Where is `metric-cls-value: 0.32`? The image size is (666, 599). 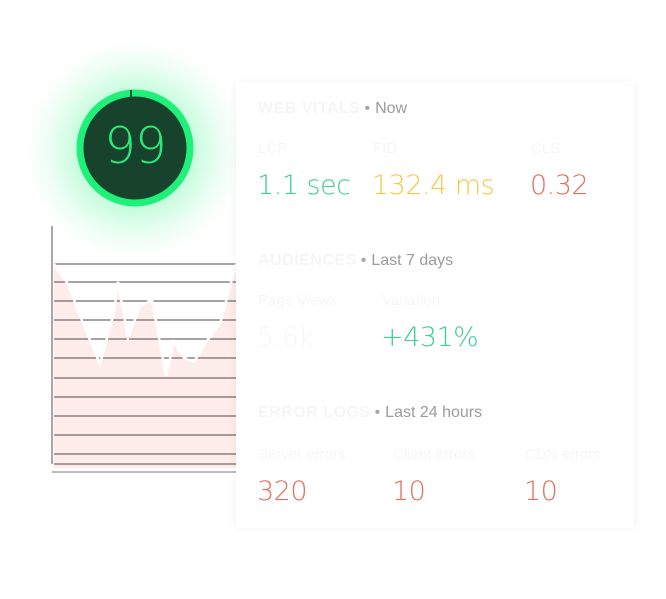 metric-cls-value: 0.32 is located at coordinates (559, 185).